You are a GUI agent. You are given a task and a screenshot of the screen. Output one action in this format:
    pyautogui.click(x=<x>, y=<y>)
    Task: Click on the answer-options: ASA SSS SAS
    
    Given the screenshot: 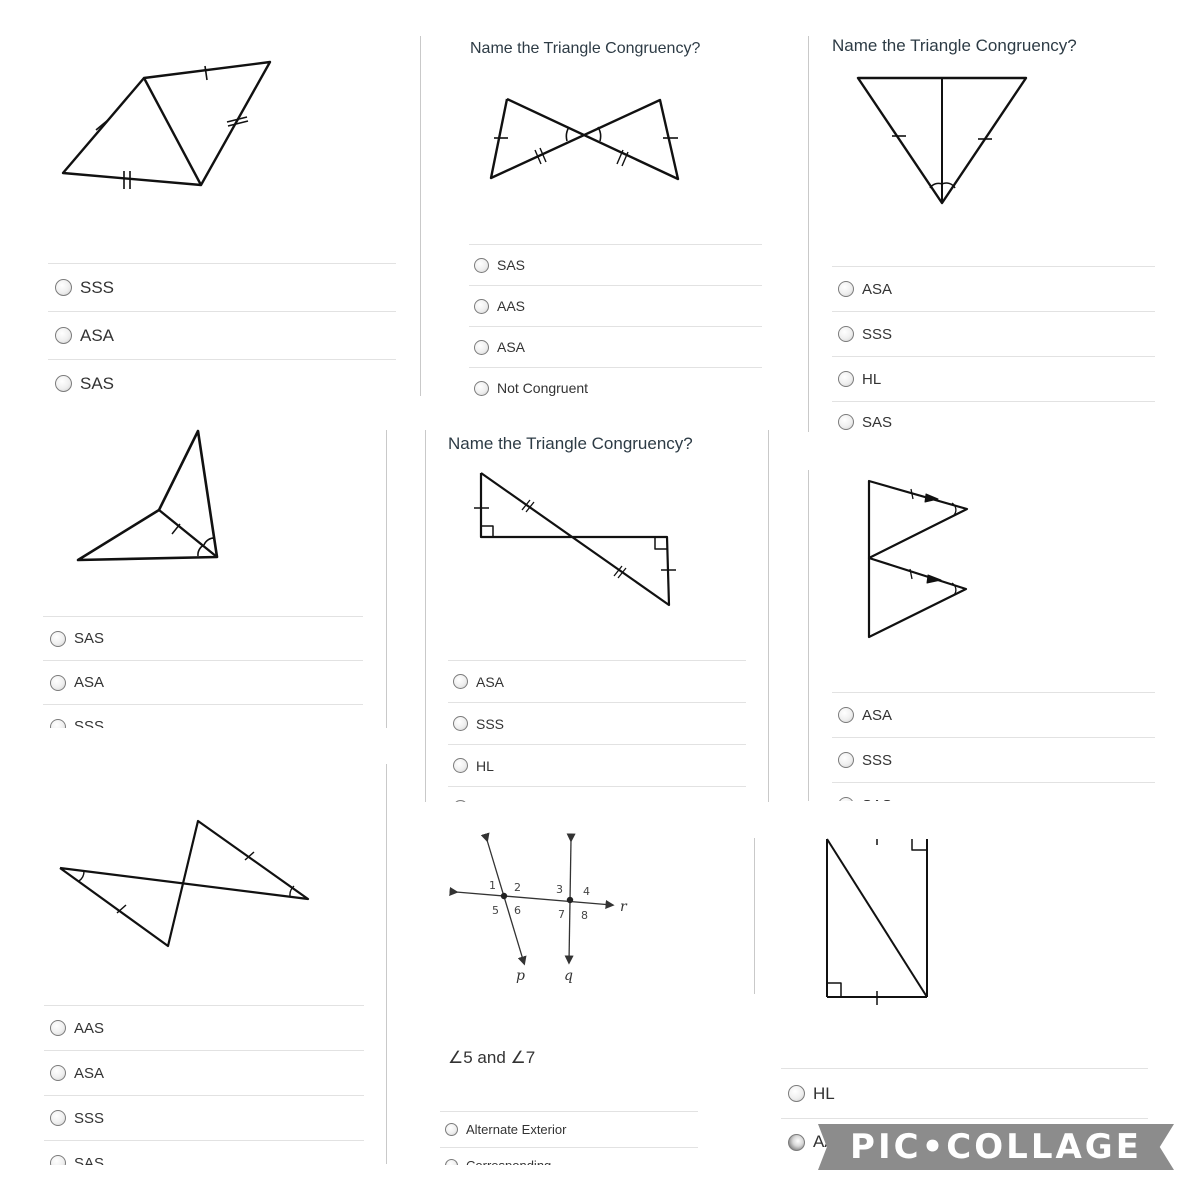 What is the action you would take?
    pyautogui.click(x=993, y=748)
    